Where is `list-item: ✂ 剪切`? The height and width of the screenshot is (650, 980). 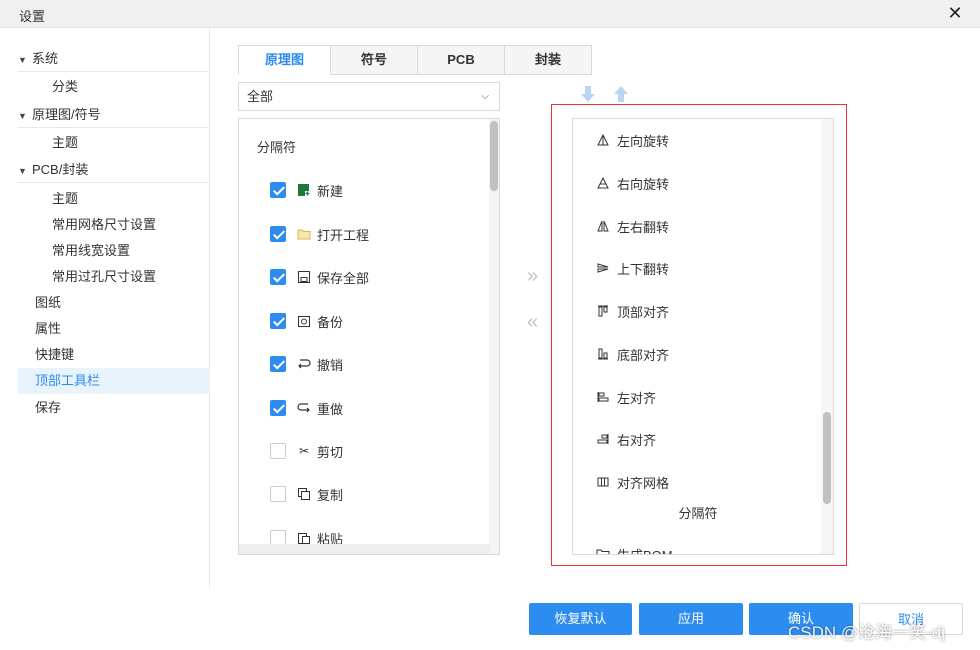
list-item: ✂ 剪切 is located at coordinates (306, 451).